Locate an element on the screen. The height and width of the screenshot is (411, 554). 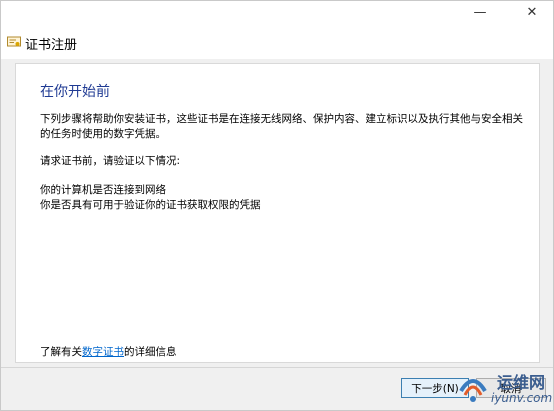
watermark-logo-icon is located at coordinates (473, 390).